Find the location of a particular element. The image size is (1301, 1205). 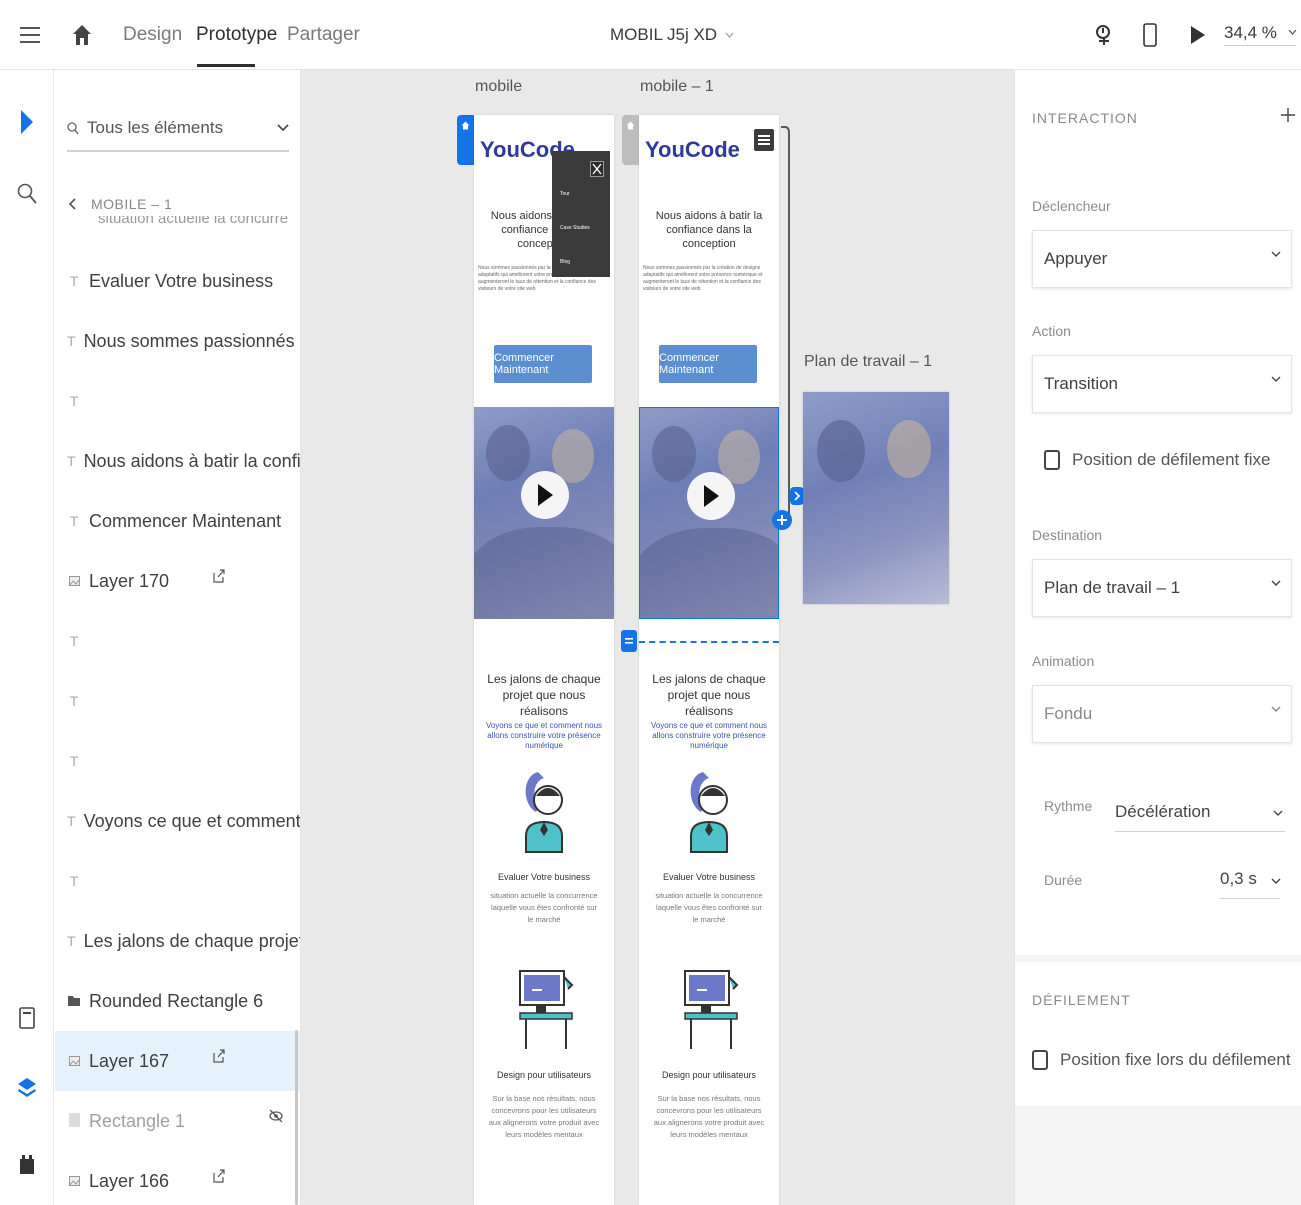

home-artboard-flag is located at coordinates (465, 140).